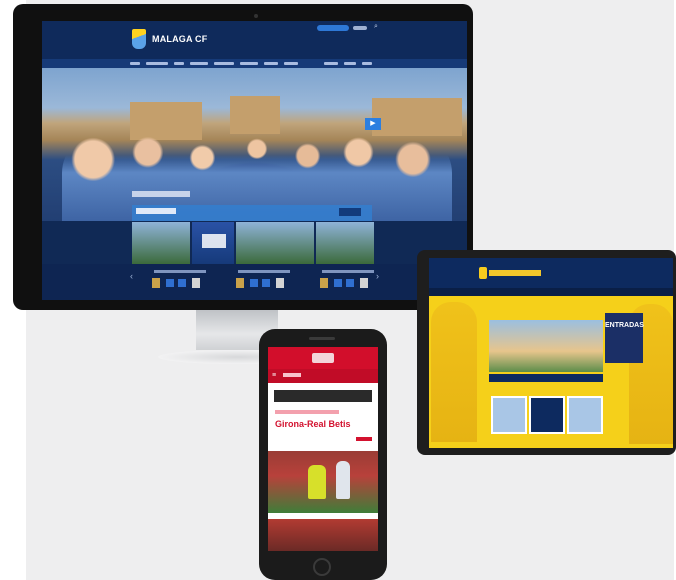 Image resolution: width=676 pixels, height=580 pixels. I want to click on chevron-right-icon: ›, so click(377, 276).